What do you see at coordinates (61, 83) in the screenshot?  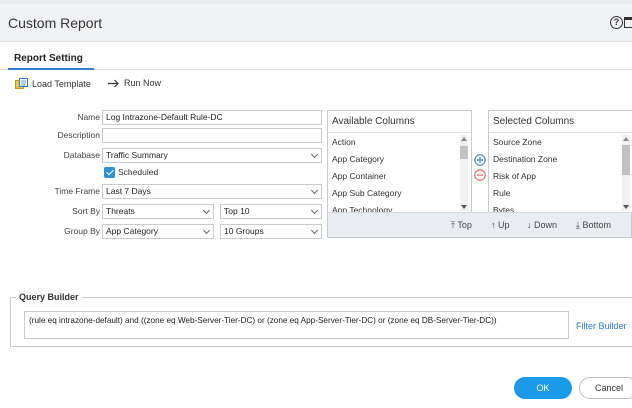 I see `load-template-label: Load Template` at bounding box center [61, 83].